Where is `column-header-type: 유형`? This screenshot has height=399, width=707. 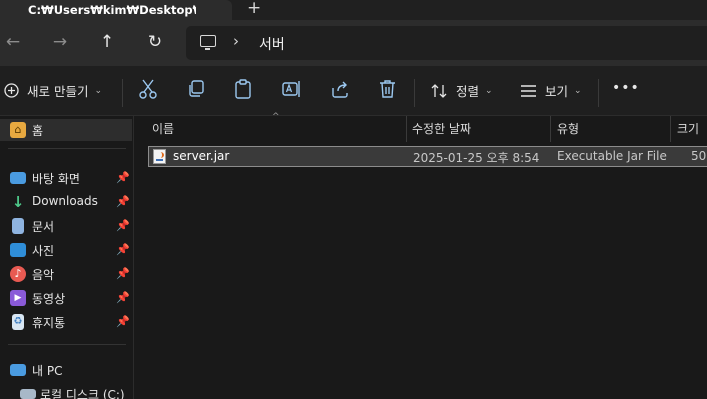
column-header-type: 유형 is located at coordinates (568, 128).